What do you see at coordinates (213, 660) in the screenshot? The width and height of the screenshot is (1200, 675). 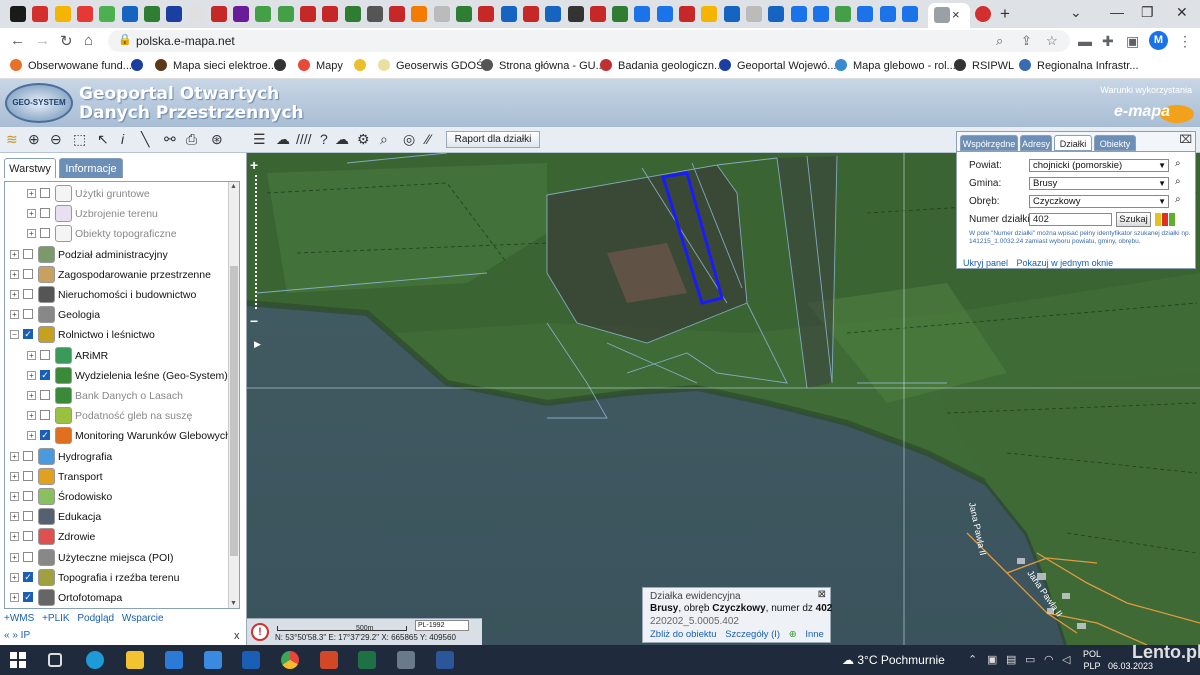 I see `mail-icon` at bounding box center [213, 660].